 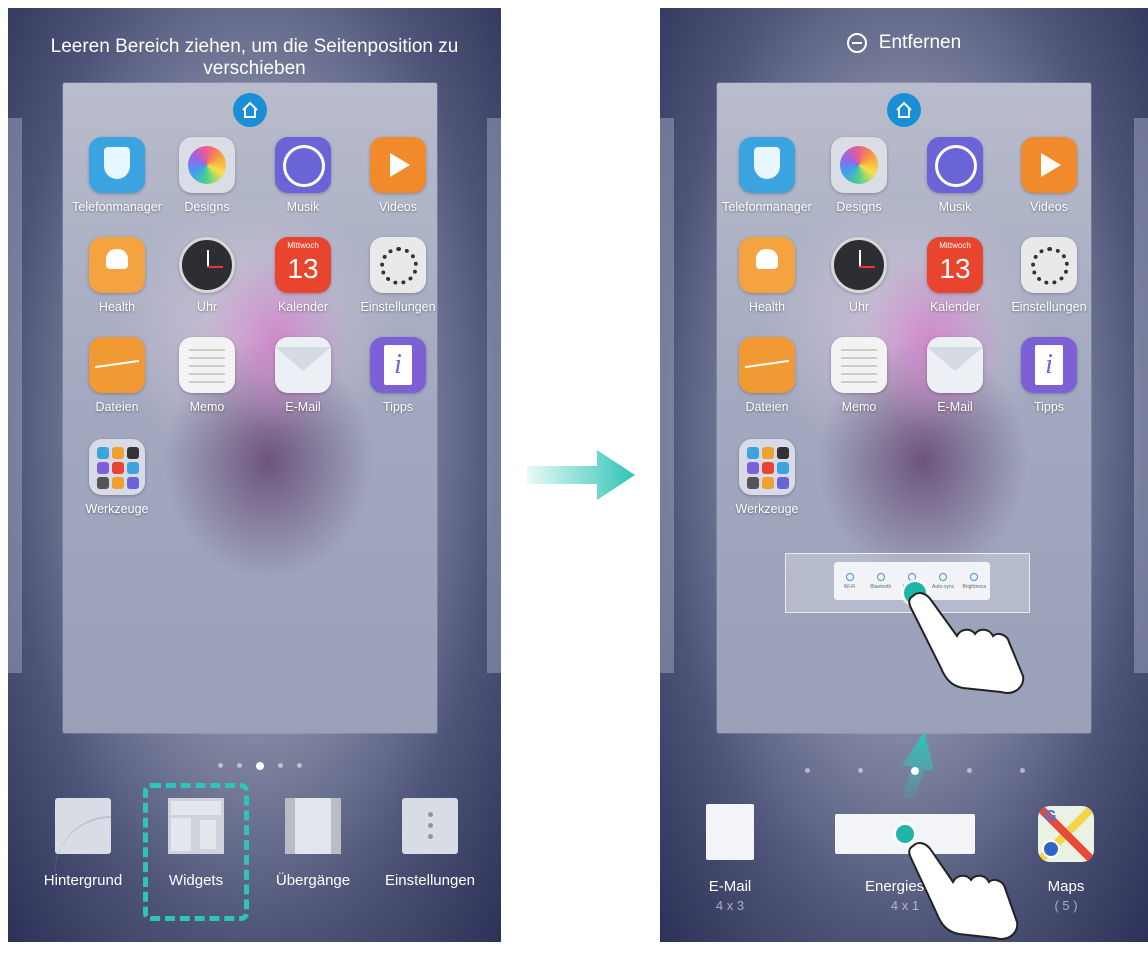 I want to click on remove-bar: Entfernen, so click(x=904, y=43).